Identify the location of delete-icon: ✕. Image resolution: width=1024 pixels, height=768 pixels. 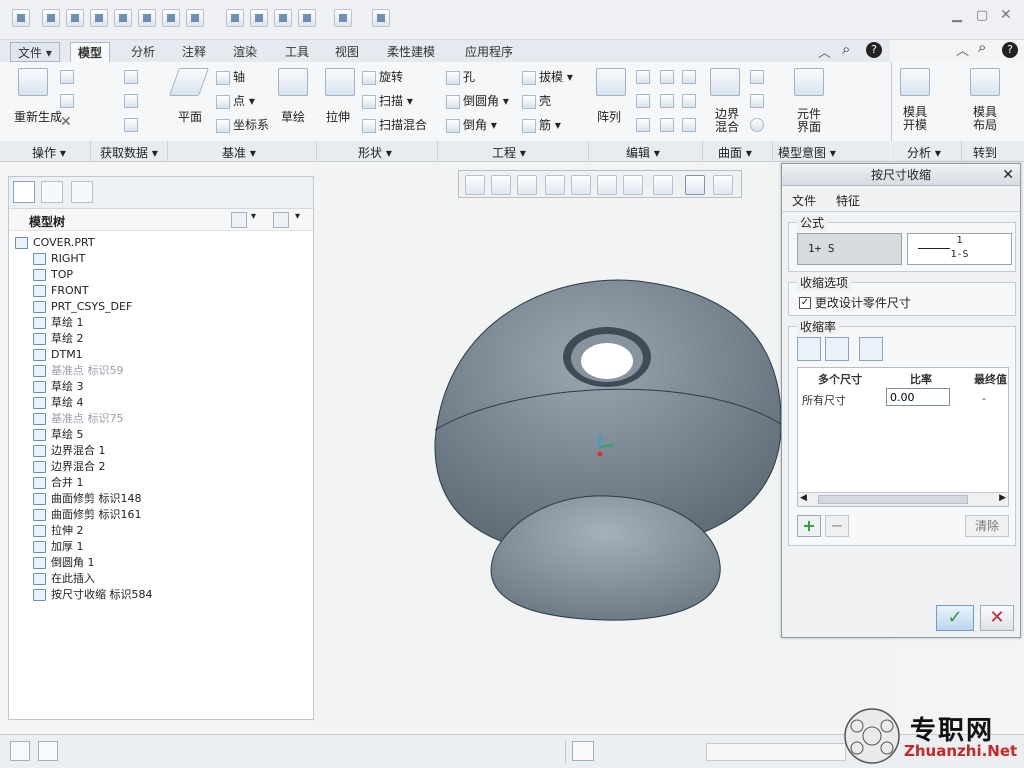
(66, 122).